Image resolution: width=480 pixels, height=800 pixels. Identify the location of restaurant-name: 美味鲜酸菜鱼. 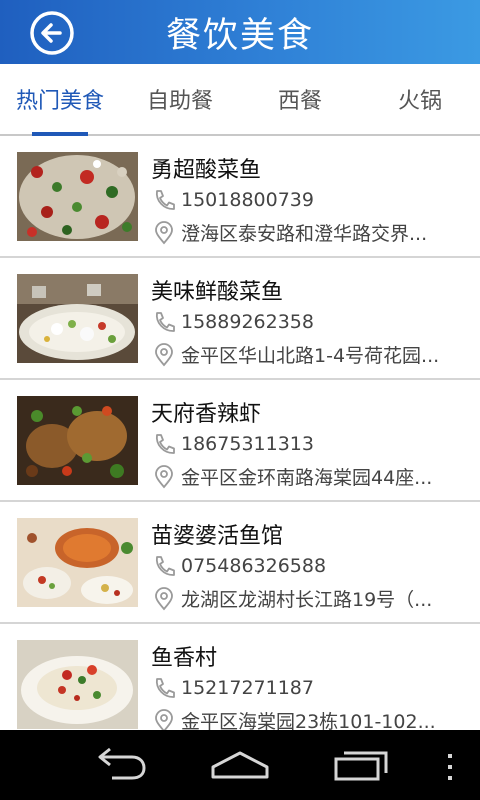
(217, 292).